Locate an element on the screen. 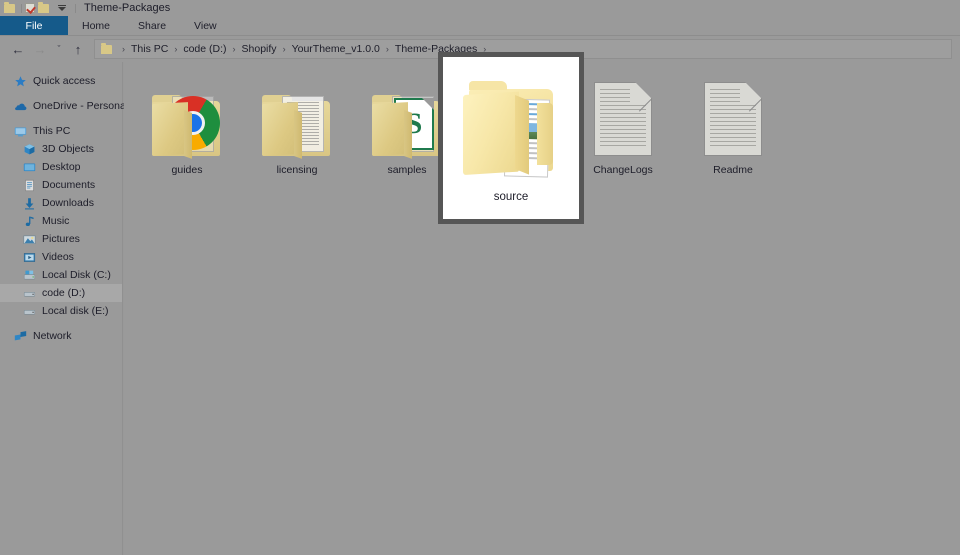 This screenshot has height=555, width=960. cube-icon is located at coordinates (29, 148).